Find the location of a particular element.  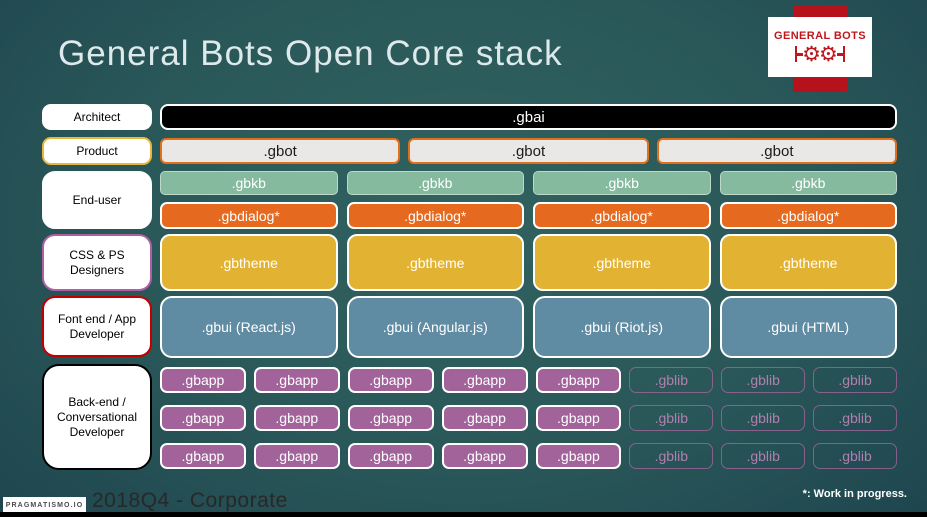

gbui-html-box: .gbui (HTML) is located at coordinates (808, 327).